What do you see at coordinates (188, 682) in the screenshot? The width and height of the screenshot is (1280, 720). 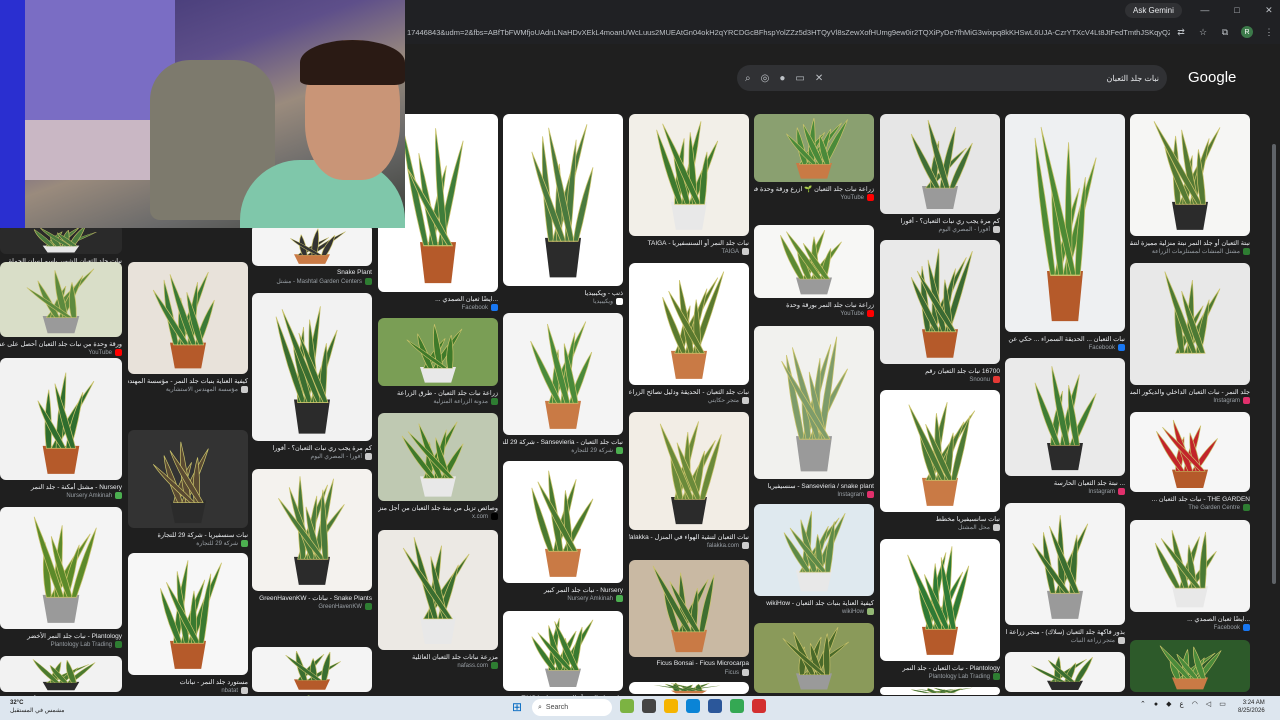 I see `image-result-title: مستورد جلد النمر - نباتات` at bounding box center [188, 682].